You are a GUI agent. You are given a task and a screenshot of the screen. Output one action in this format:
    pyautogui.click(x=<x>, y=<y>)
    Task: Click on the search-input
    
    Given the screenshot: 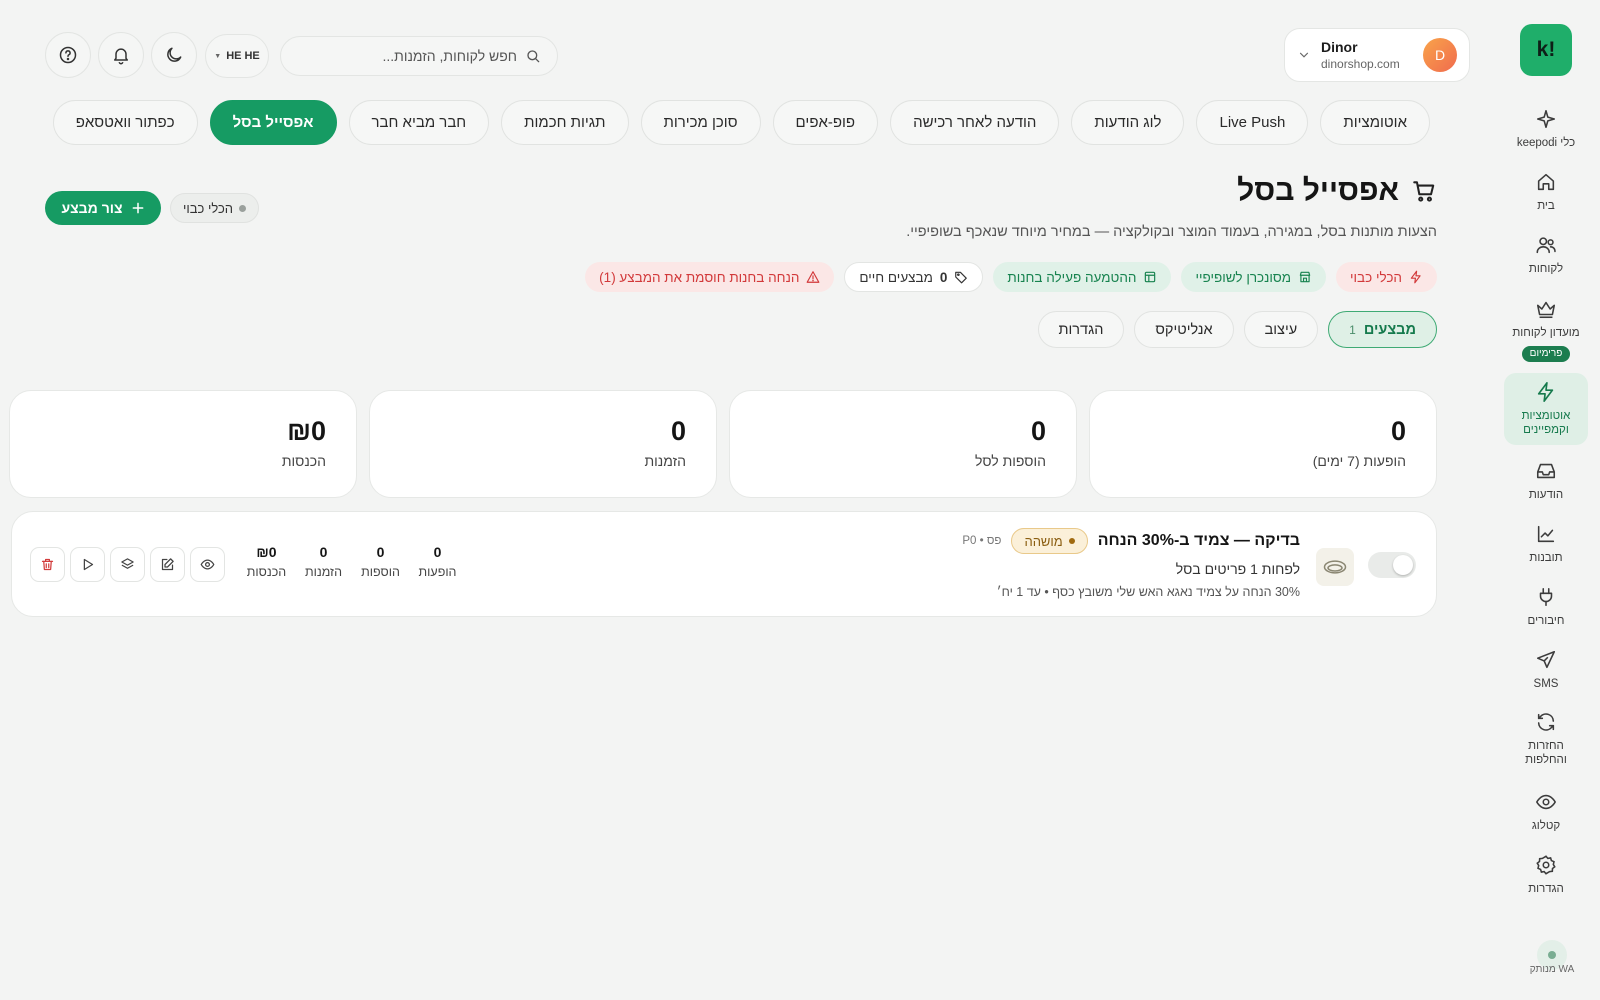 What is the action you would take?
    pyautogui.click(x=406, y=56)
    